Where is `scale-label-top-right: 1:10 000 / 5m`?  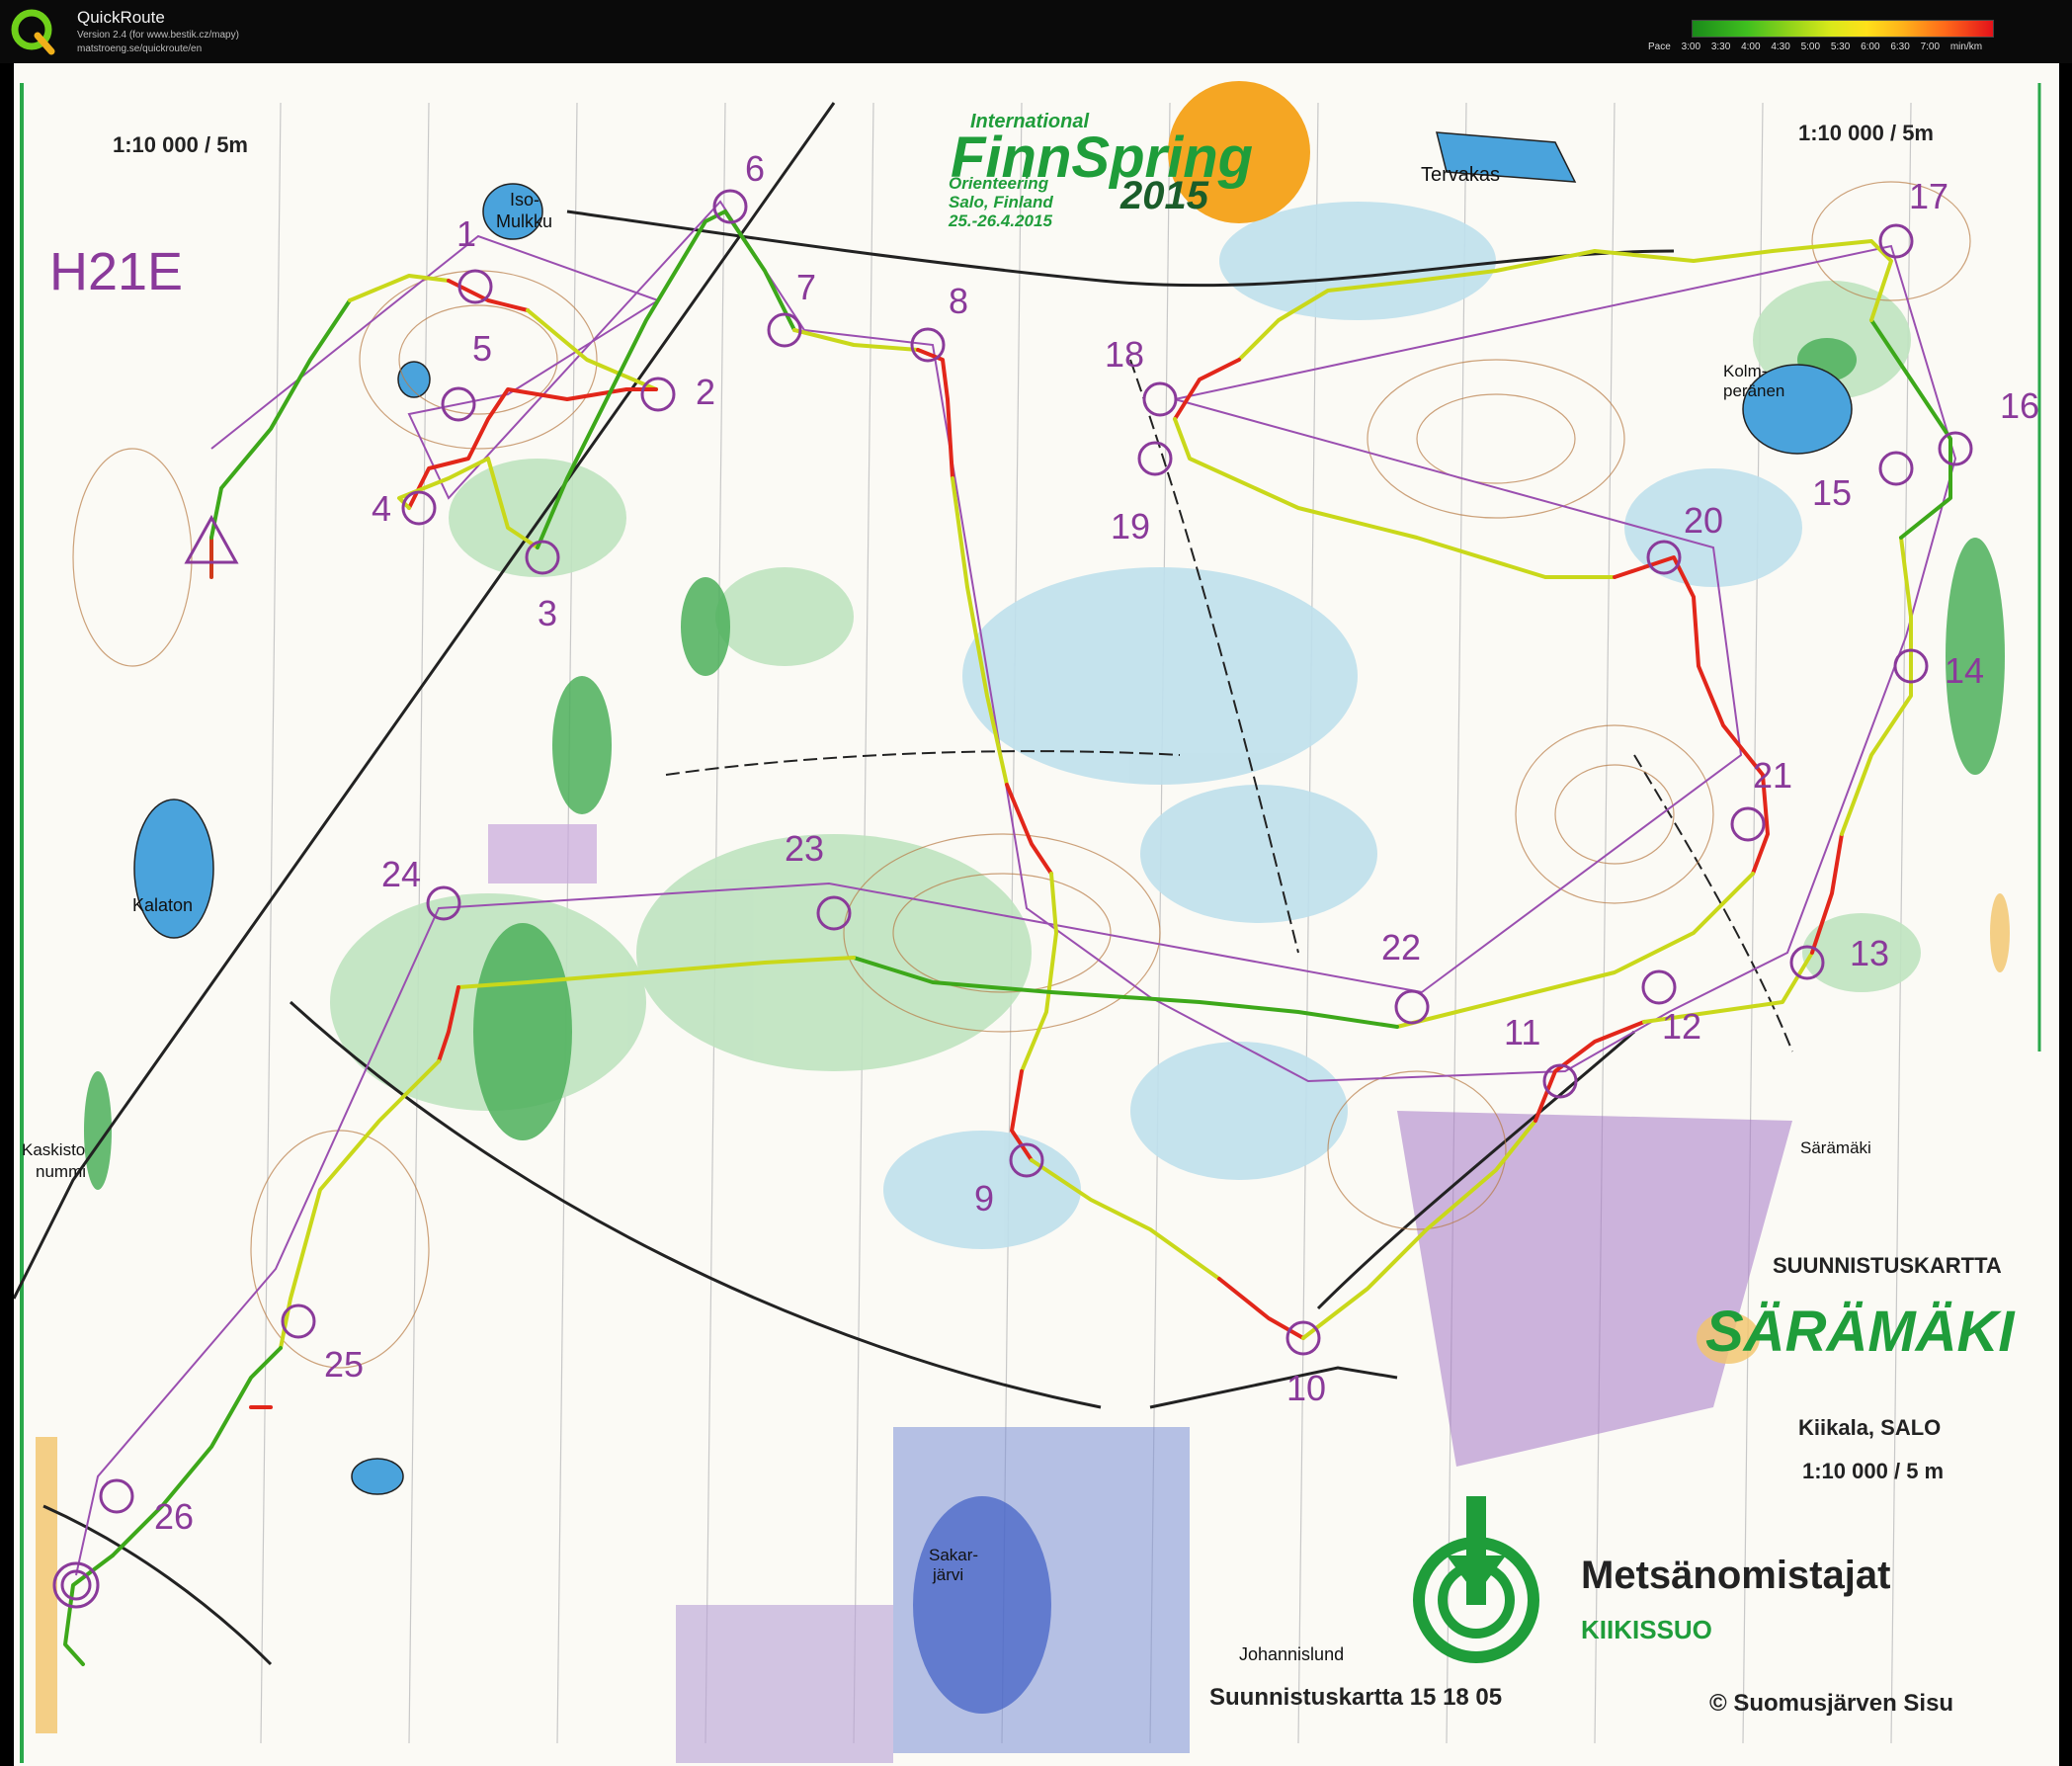 scale-label-top-right: 1:10 000 / 5m is located at coordinates (1866, 133).